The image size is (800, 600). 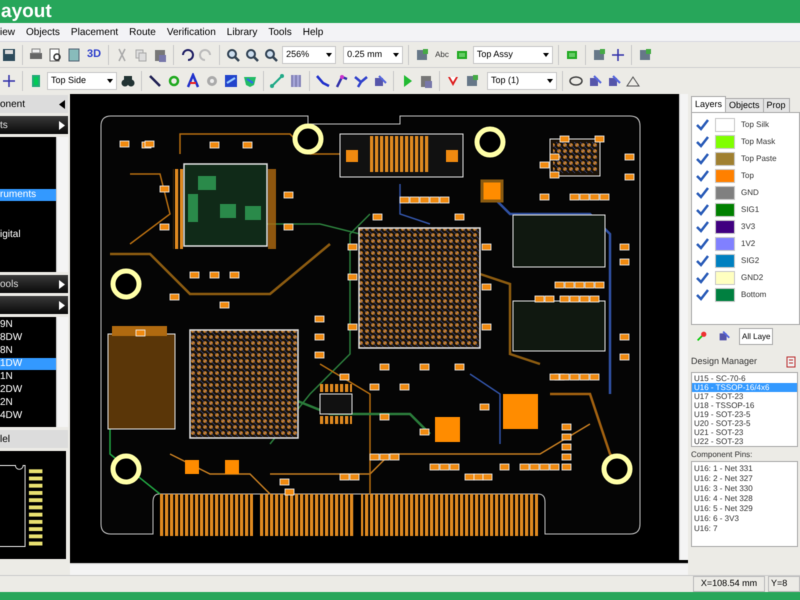 What do you see at coordinates (242, 32) in the screenshot?
I see `menu-item: Library` at bounding box center [242, 32].